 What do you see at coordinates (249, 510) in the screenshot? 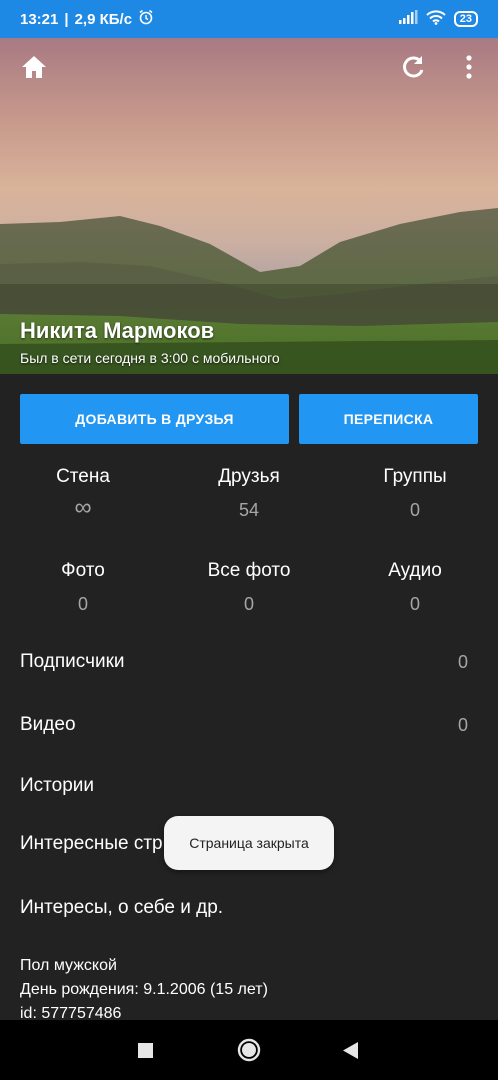
I see `counter-value: 54` at bounding box center [249, 510].